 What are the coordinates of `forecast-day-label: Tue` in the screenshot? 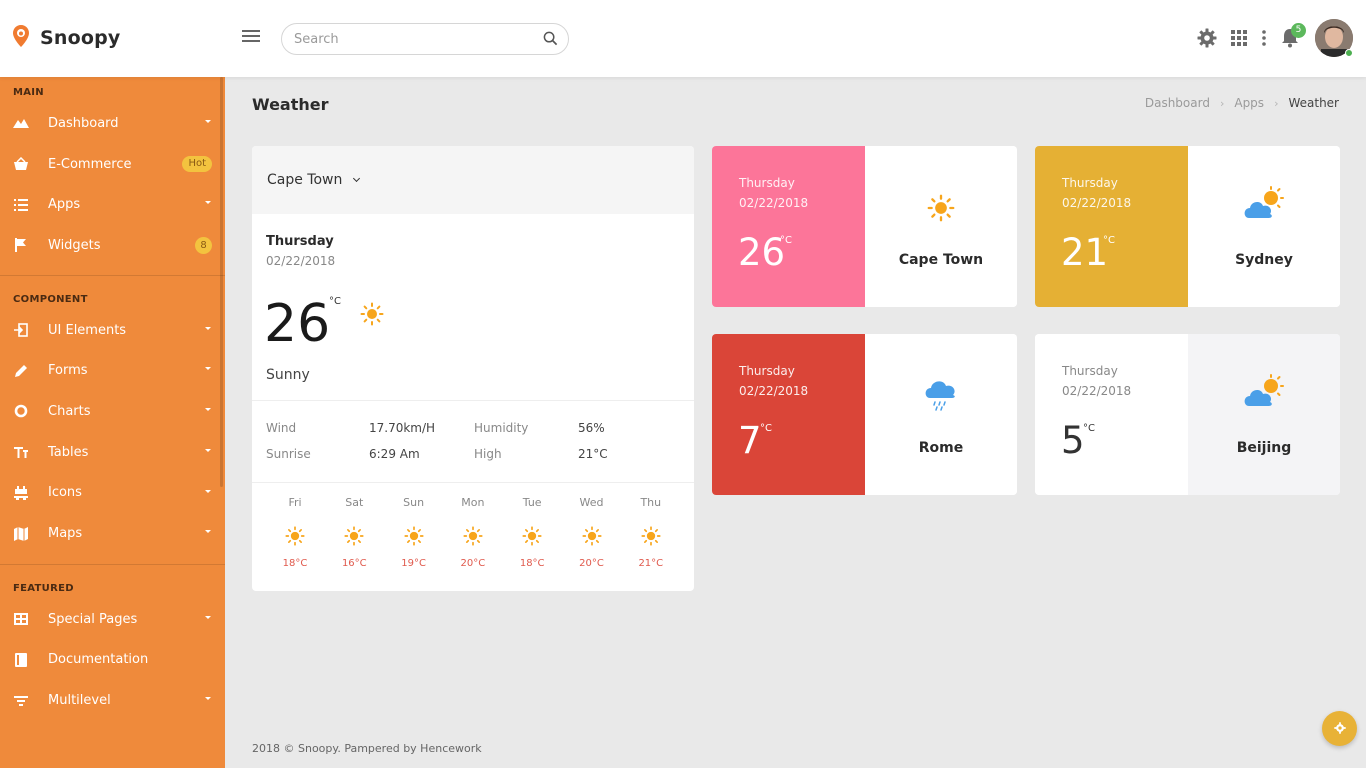 It's located at (532, 502).